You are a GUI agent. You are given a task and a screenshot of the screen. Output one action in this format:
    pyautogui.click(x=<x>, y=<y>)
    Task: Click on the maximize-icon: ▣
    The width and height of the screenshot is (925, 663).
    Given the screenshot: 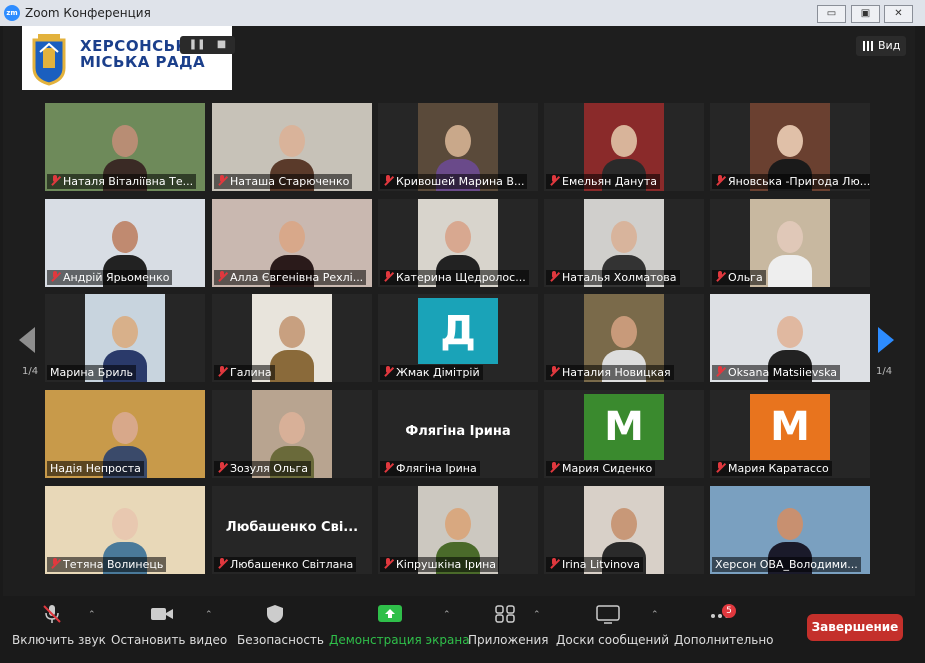 What is the action you would take?
    pyautogui.click(x=865, y=14)
    